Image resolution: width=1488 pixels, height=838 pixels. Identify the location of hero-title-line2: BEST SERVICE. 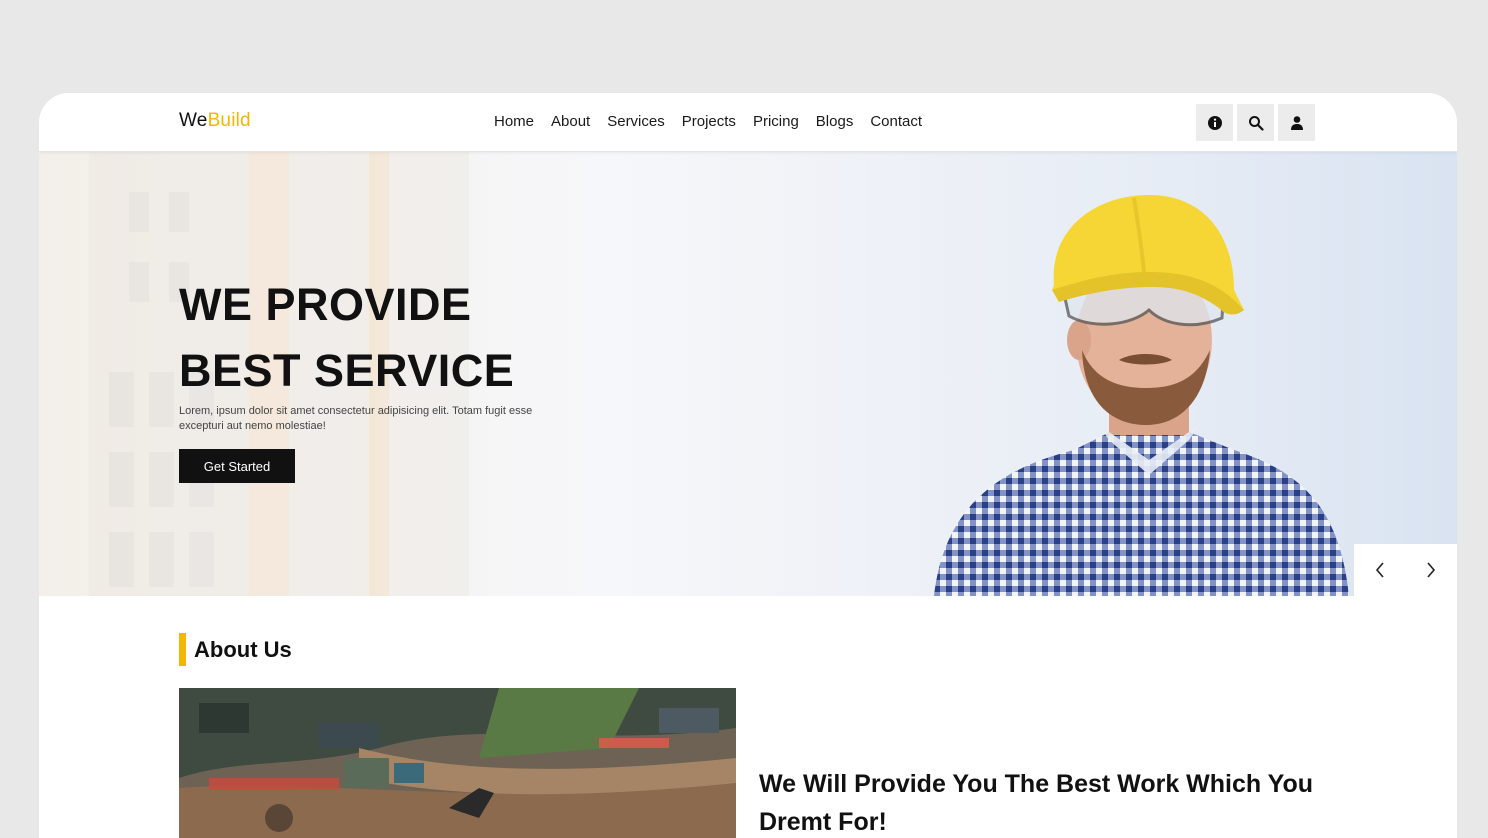
(347, 370).